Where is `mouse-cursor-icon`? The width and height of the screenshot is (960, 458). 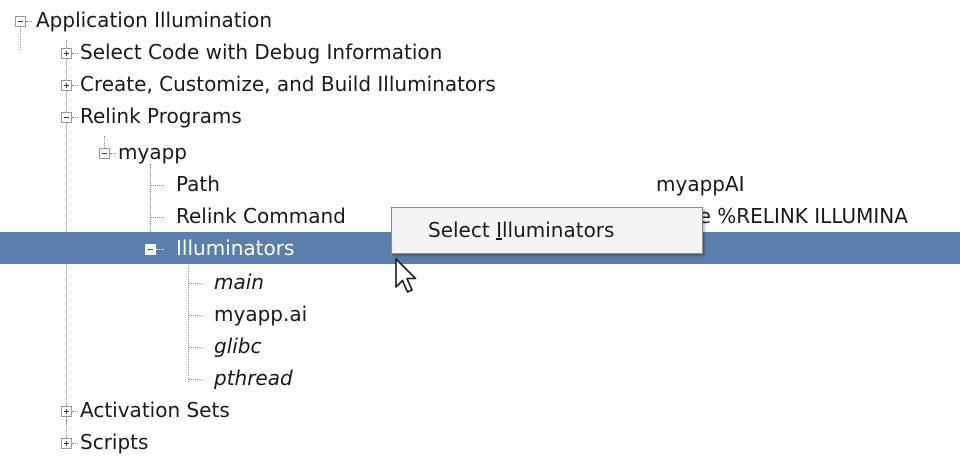 mouse-cursor-icon is located at coordinates (406, 275).